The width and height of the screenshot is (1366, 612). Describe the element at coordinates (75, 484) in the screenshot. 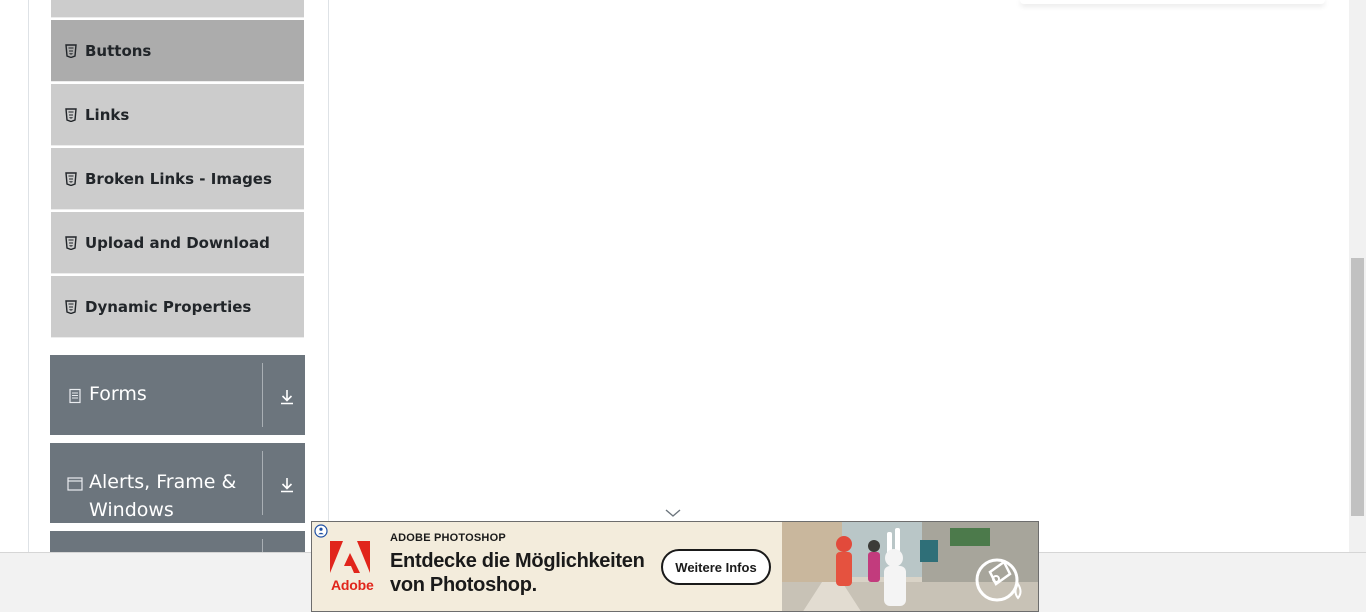

I see `window-icon` at that location.